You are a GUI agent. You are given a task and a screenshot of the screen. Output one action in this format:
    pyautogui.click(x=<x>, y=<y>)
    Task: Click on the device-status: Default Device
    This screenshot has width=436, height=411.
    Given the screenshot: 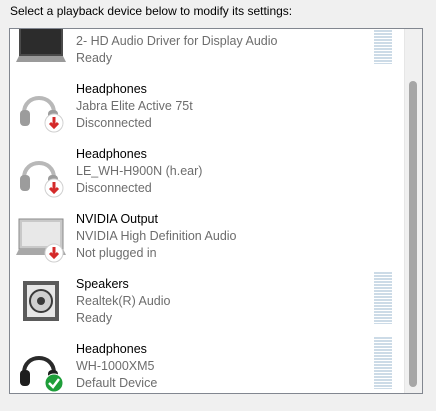 What is the action you would take?
    pyautogui.click(x=117, y=383)
    